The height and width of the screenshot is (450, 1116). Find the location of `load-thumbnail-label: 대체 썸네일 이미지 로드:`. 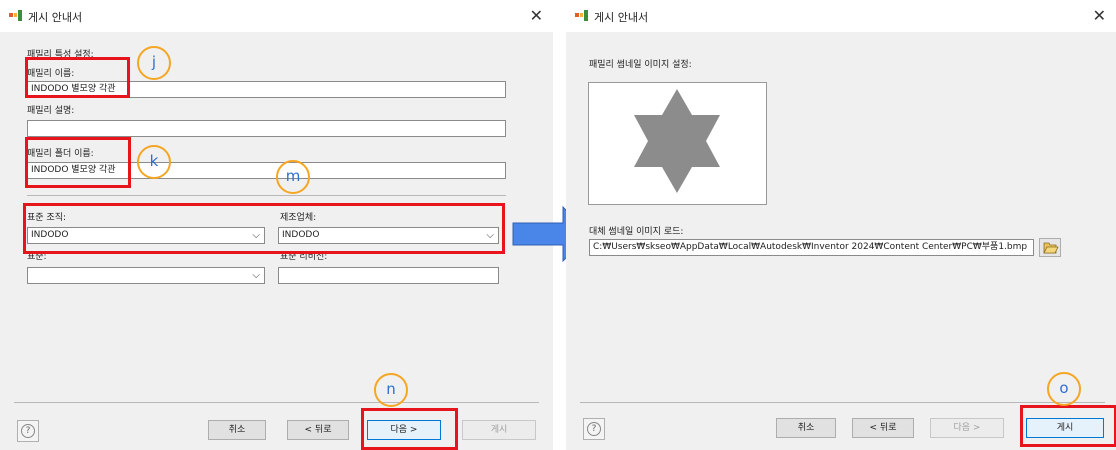

load-thumbnail-label: 대체 썸네일 이미지 로드: is located at coordinates (636, 232).